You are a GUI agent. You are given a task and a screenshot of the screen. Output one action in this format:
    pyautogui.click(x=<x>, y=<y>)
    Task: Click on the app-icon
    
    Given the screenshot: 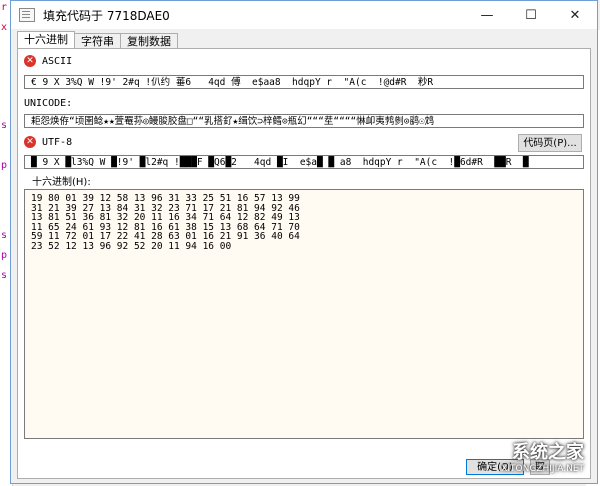 What is the action you would take?
    pyautogui.click(x=27, y=15)
    